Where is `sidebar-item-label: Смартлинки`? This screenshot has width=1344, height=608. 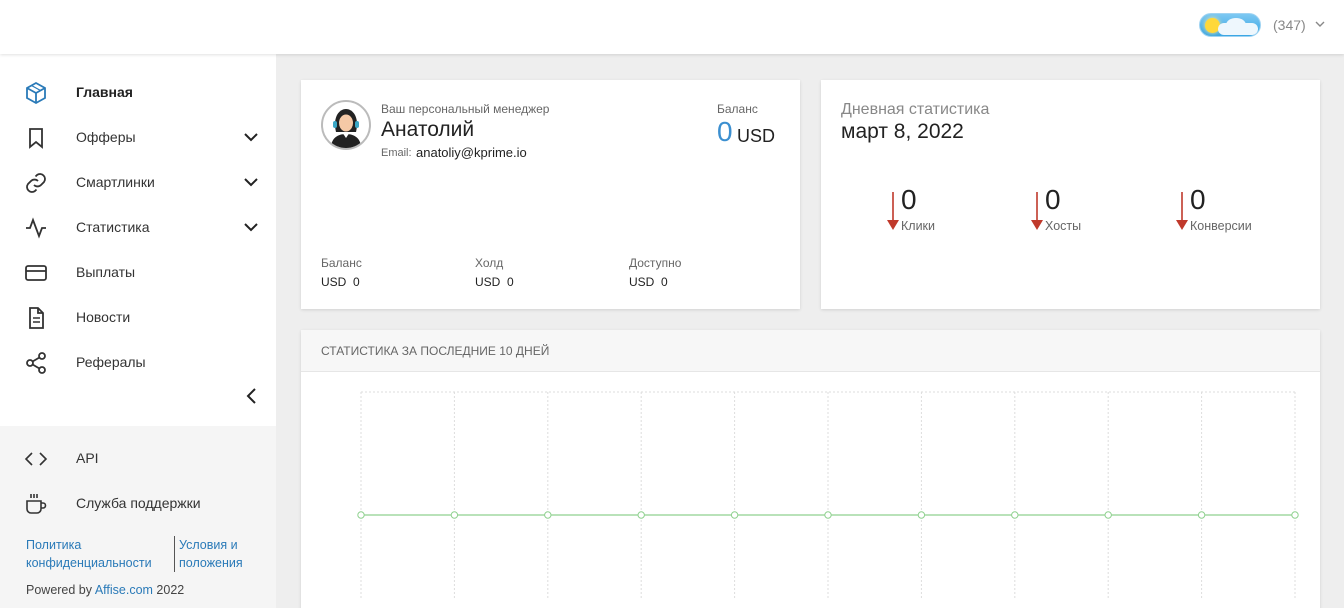 sidebar-item-label: Смартлинки is located at coordinates (115, 182).